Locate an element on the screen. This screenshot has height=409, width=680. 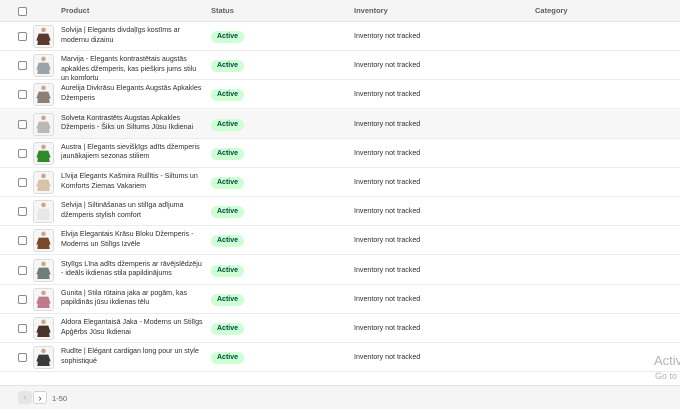
chevron-right-icon: › is located at coordinates (40, 398).